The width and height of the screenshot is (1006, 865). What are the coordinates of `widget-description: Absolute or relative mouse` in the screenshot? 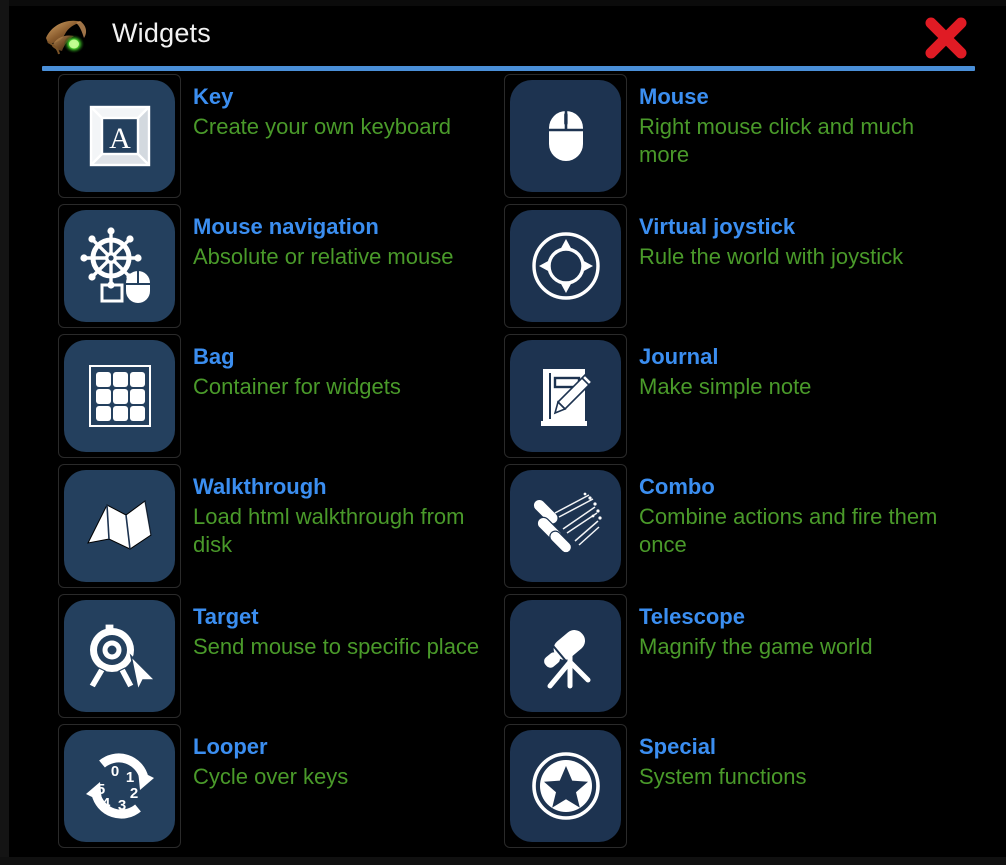 It's located at (323, 256).